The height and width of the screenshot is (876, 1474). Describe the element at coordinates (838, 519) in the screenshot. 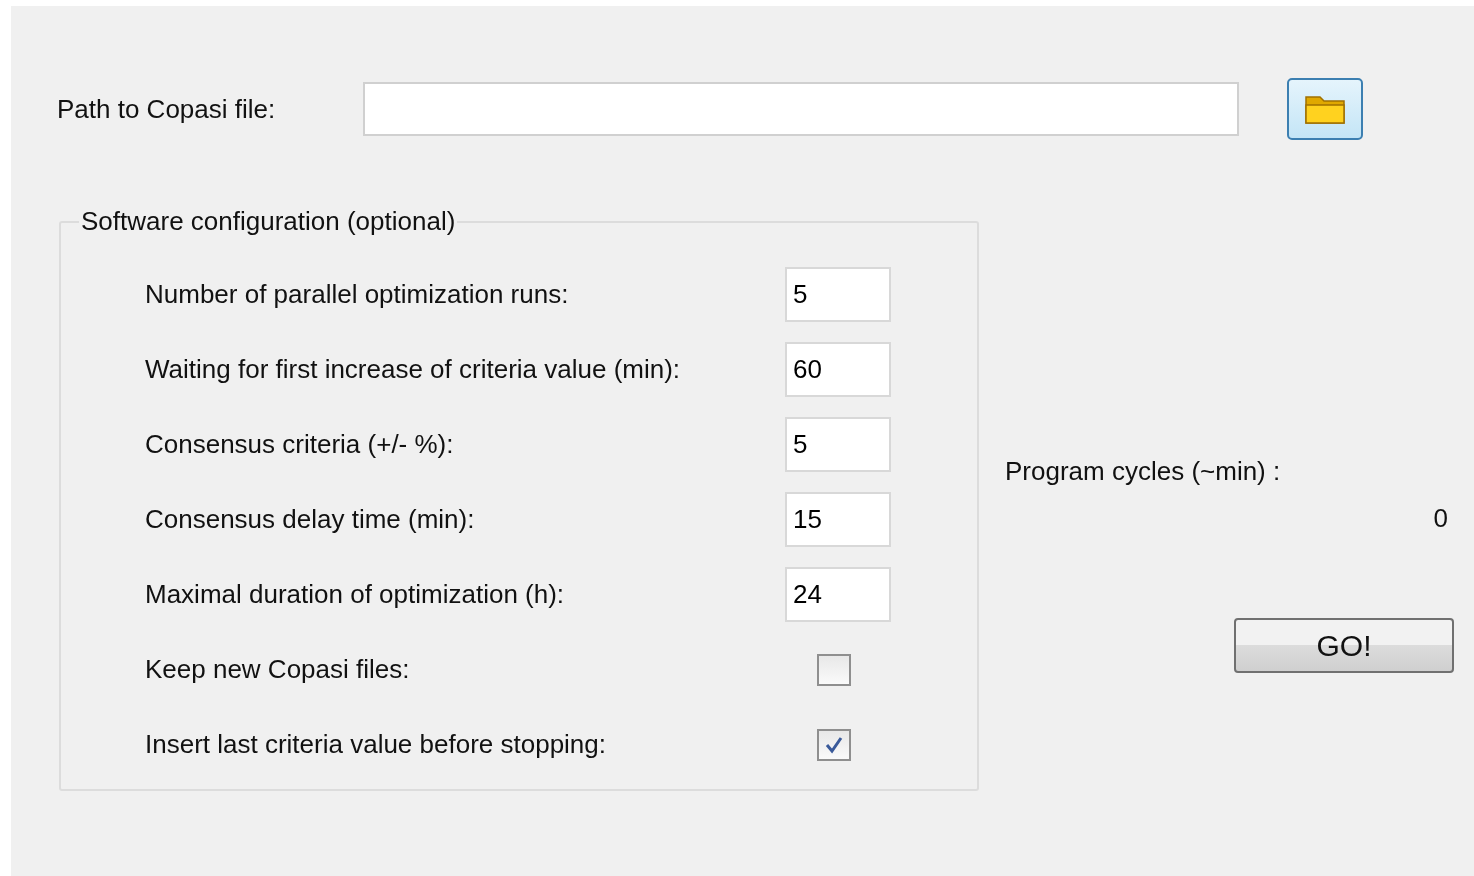

I see `number-field: 15` at that location.